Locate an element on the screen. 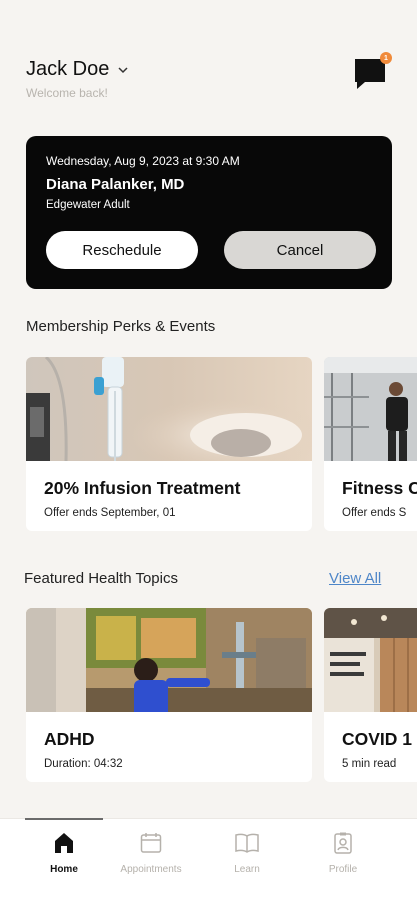 Image resolution: width=417 pixels, height=900 pixels. topic-card: ADHD Duration: 04:32 is located at coordinates (169, 695).